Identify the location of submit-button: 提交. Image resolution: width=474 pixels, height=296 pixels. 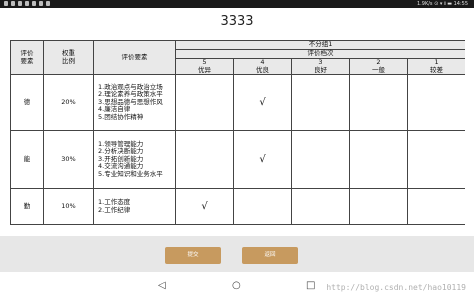
(193, 255).